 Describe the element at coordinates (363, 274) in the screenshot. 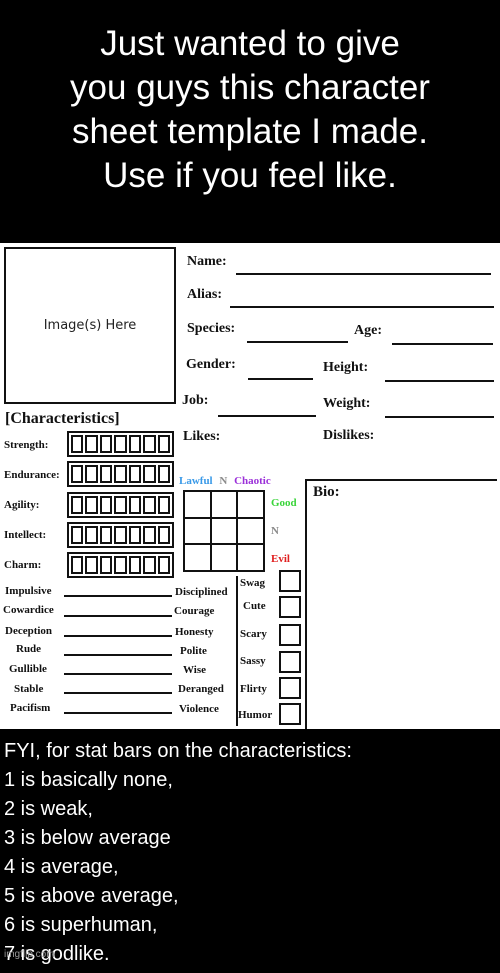

I see `name-line` at that location.